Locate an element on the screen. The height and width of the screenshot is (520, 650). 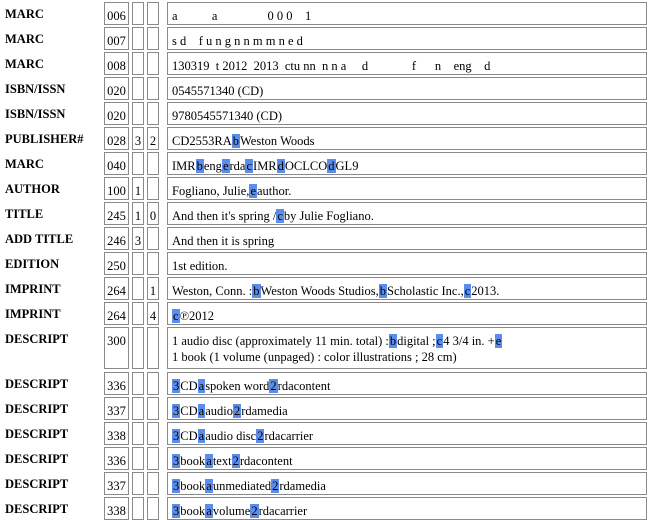
data-field: s d f u n g n n m m n e d is located at coordinates (407, 38).